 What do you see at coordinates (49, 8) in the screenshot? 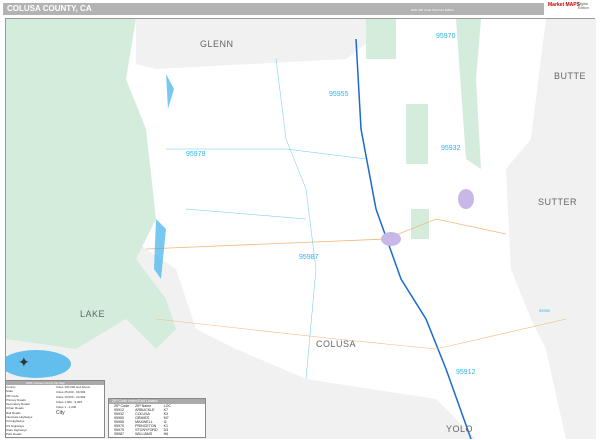
I see `map-title: COLUSA COUNTY, CA` at bounding box center [49, 8].